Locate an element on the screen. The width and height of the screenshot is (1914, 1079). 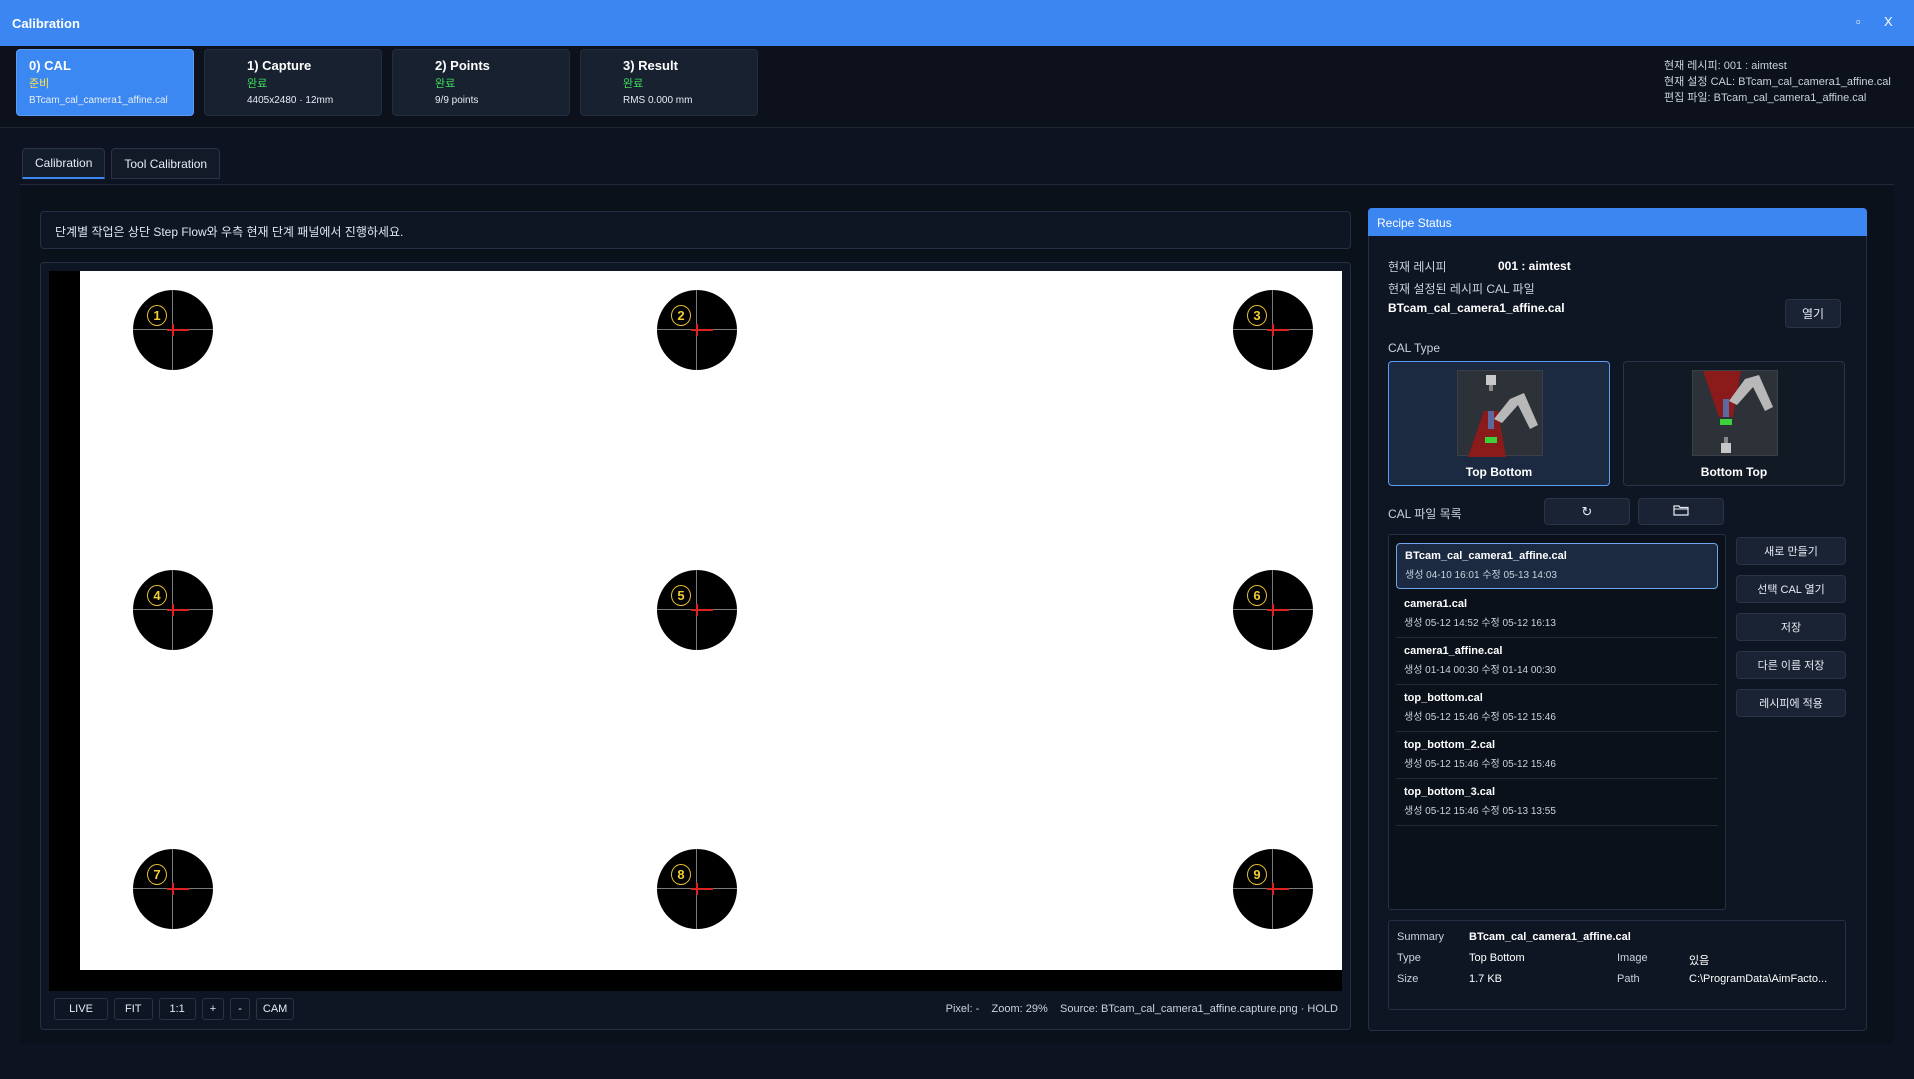
current-recipe-text: 현재 레시피: 001 : aimtest is located at coordinates (1725, 66).